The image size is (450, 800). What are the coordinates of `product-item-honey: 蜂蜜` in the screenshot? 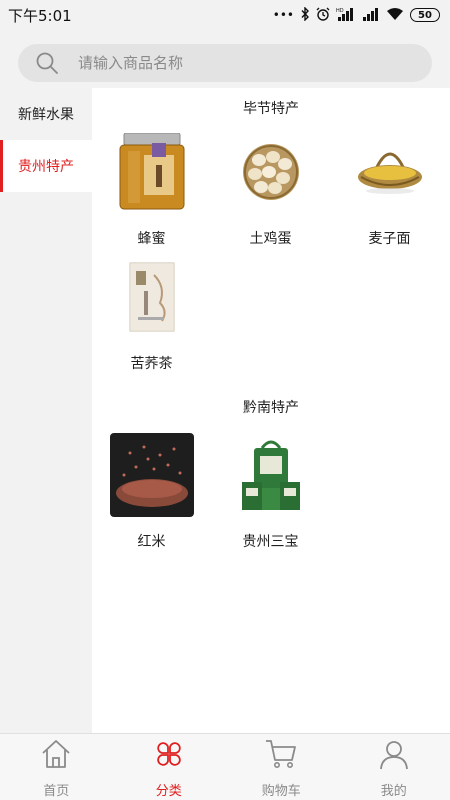 It's located at (151, 192).